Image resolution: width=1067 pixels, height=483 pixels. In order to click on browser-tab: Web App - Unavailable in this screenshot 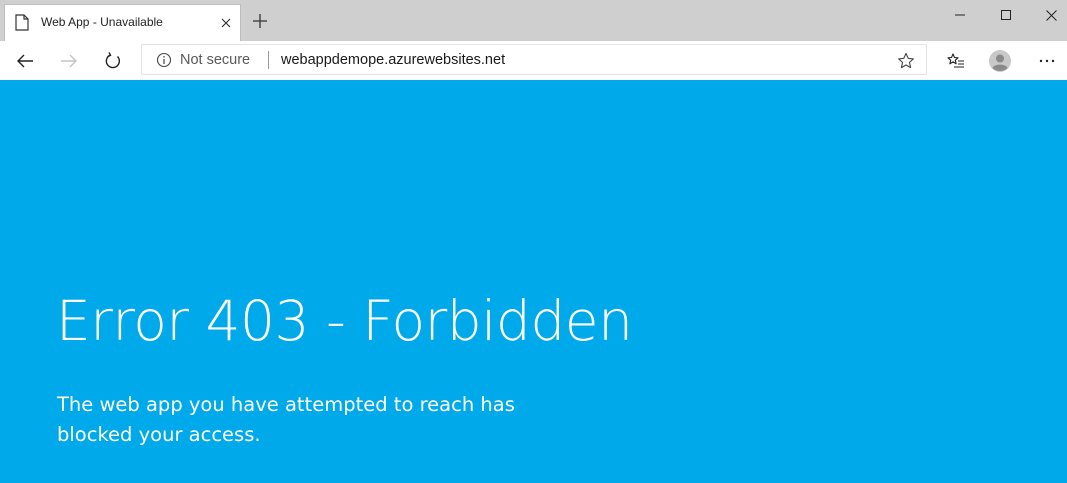, I will do `click(122, 22)`.